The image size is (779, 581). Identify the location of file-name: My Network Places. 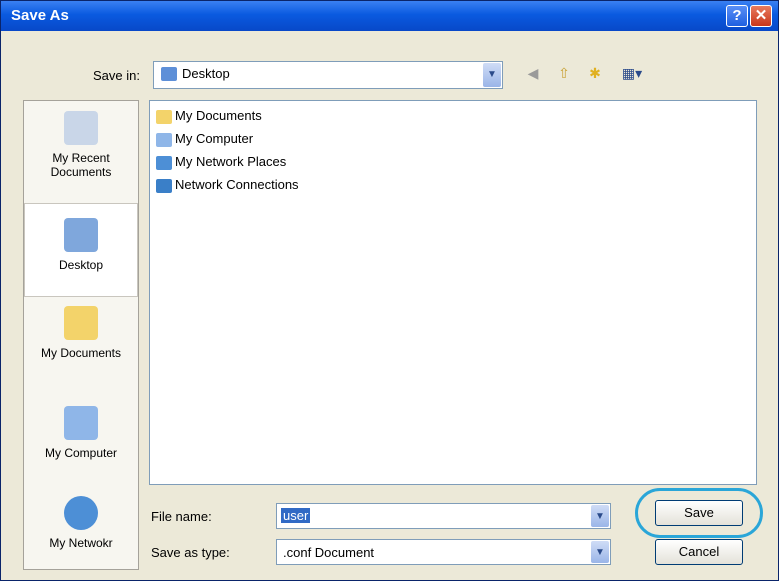
(231, 161).